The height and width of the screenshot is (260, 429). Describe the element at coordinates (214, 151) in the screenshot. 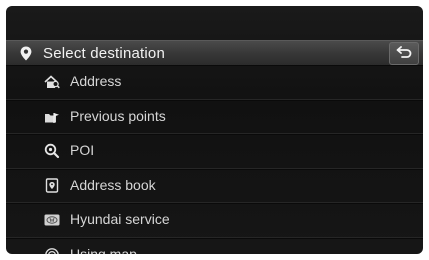

I see `menu-item-poi: POI` at that location.